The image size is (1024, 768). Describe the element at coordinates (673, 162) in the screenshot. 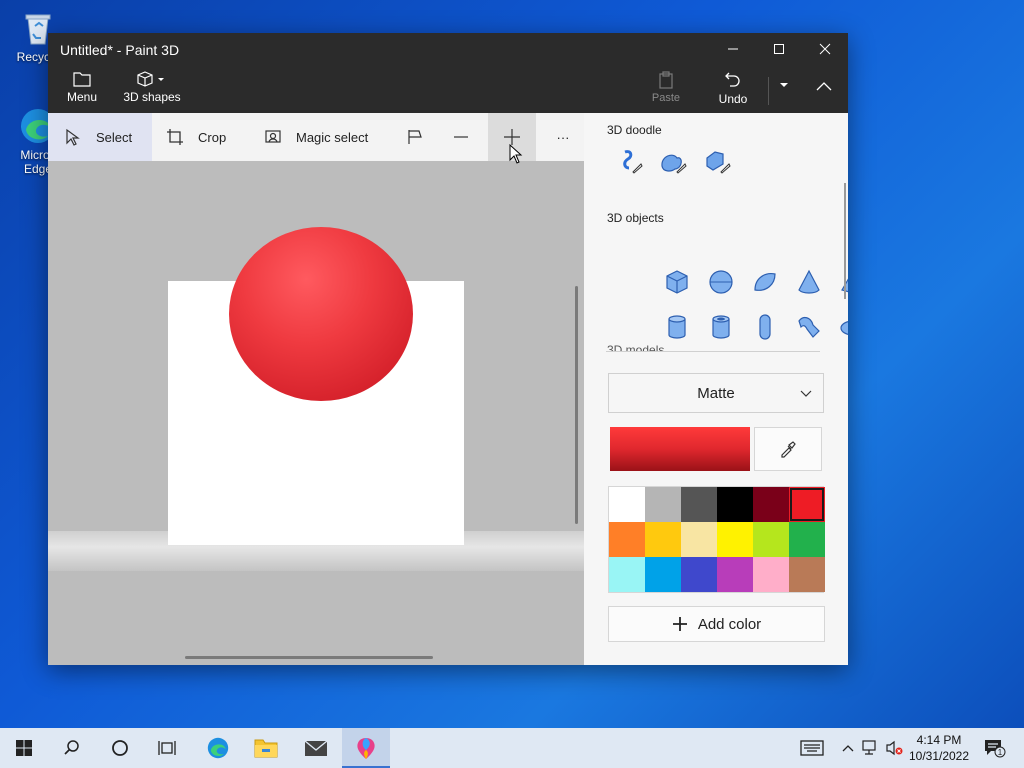

I see `soft-edge-doodle-button` at that location.